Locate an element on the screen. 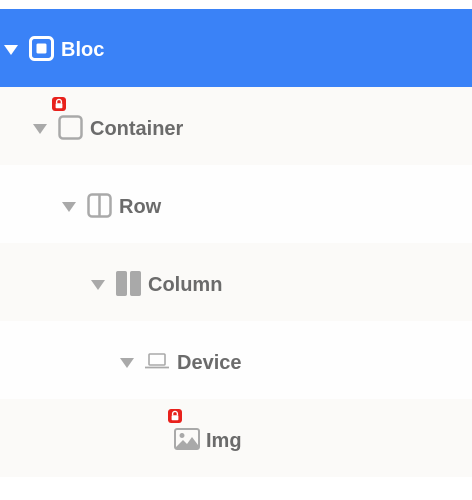 This screenshot has height=500, width=472. tree-row-label: Bloc is located at coordinates (83, 50).